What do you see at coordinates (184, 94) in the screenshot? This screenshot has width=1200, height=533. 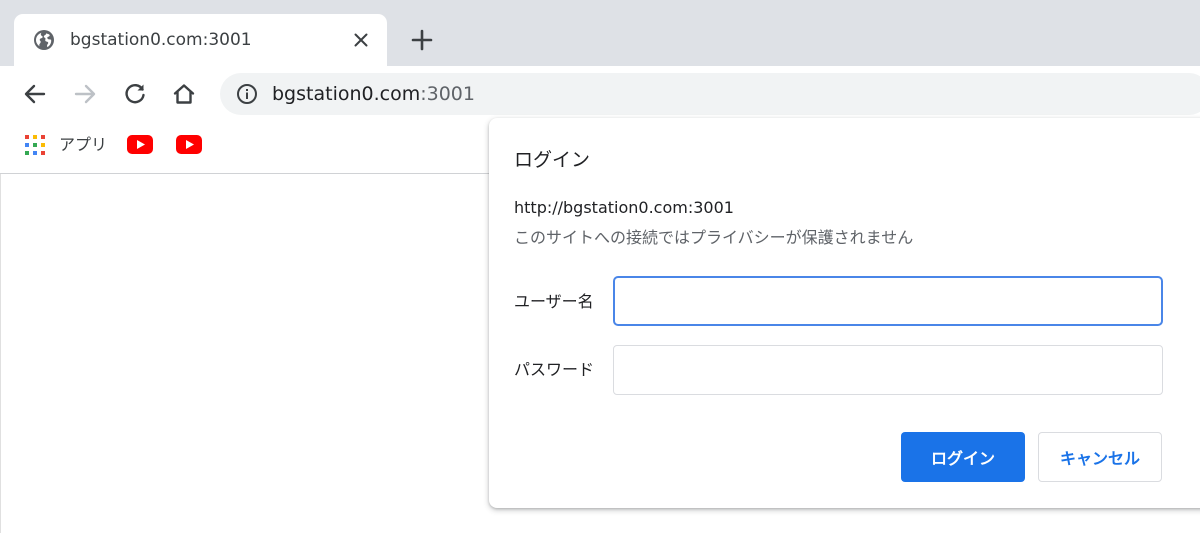 I see `home-icon` at bounding box center [184, 94].